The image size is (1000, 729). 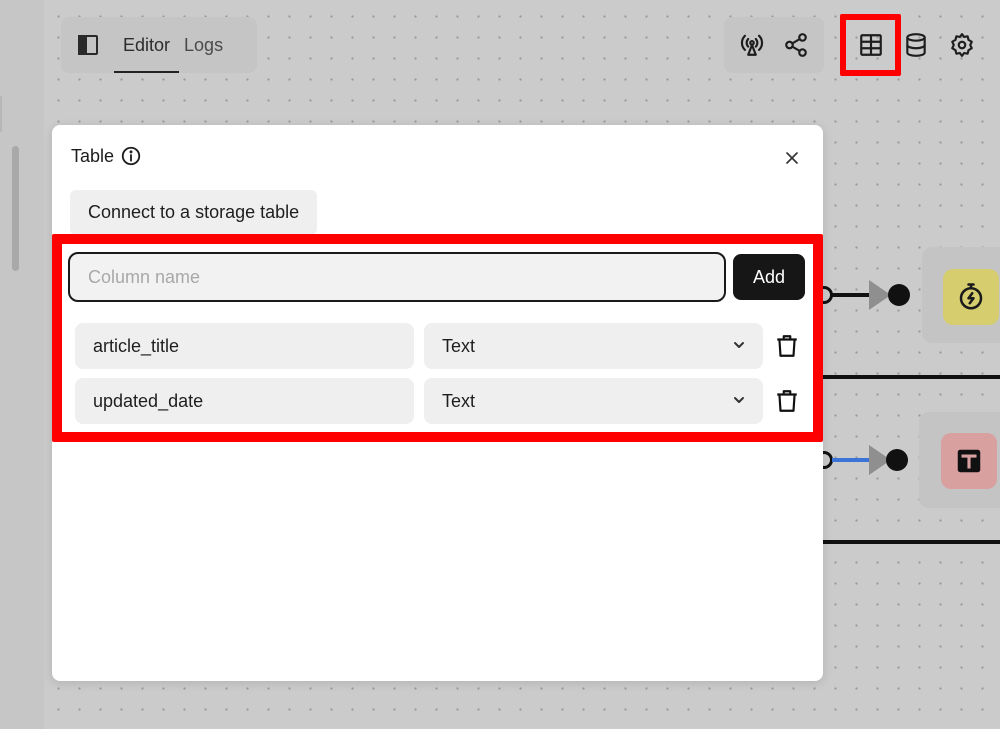 I want to click on column-name-field: updated_date, so click(x=244, y=401).